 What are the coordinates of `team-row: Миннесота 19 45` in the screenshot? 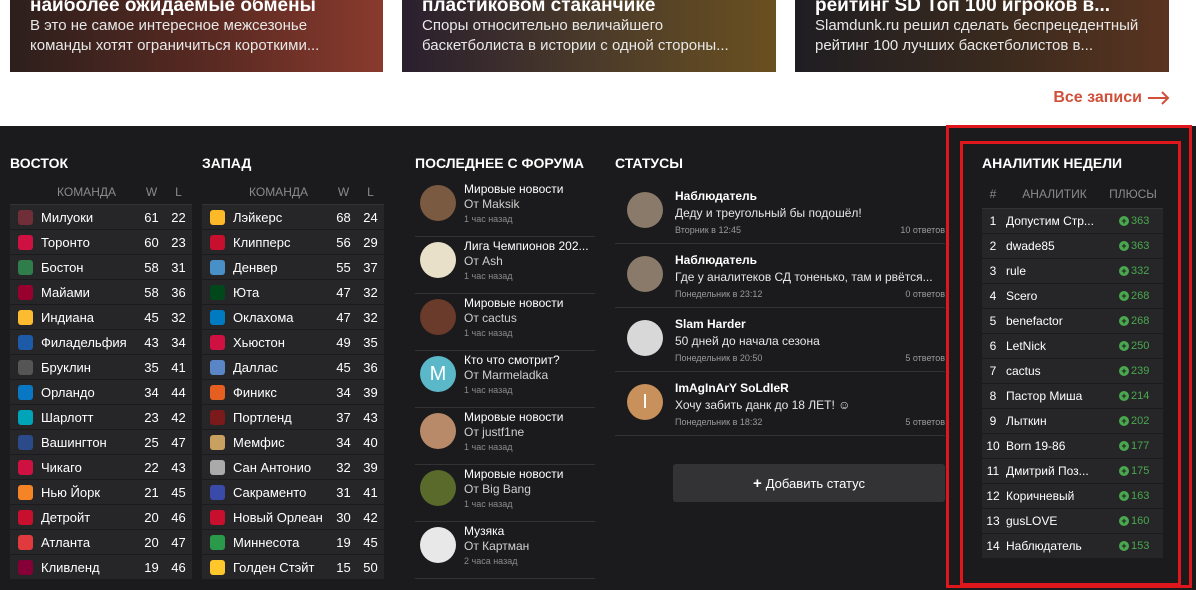 It's located at (293, 542).